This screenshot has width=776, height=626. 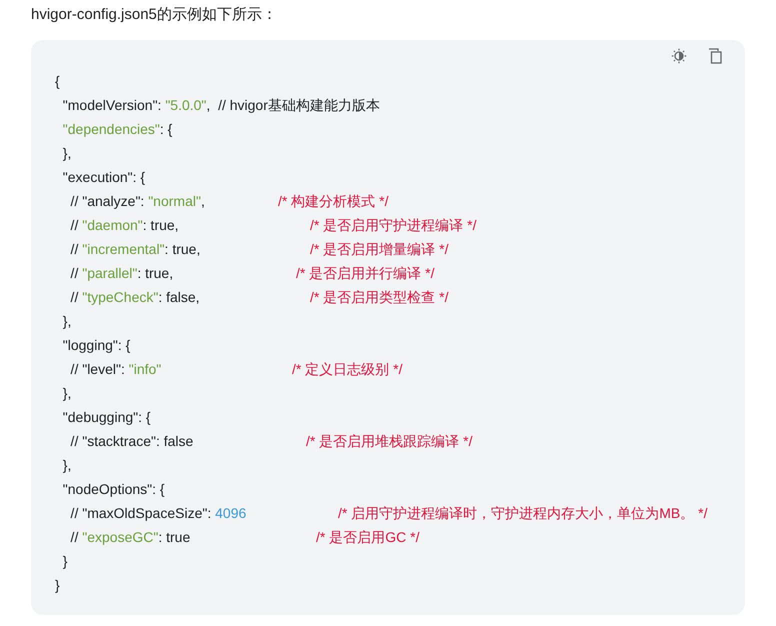 I want to click on code-line: // "exposeGC": true, so click(x=130, y=537).